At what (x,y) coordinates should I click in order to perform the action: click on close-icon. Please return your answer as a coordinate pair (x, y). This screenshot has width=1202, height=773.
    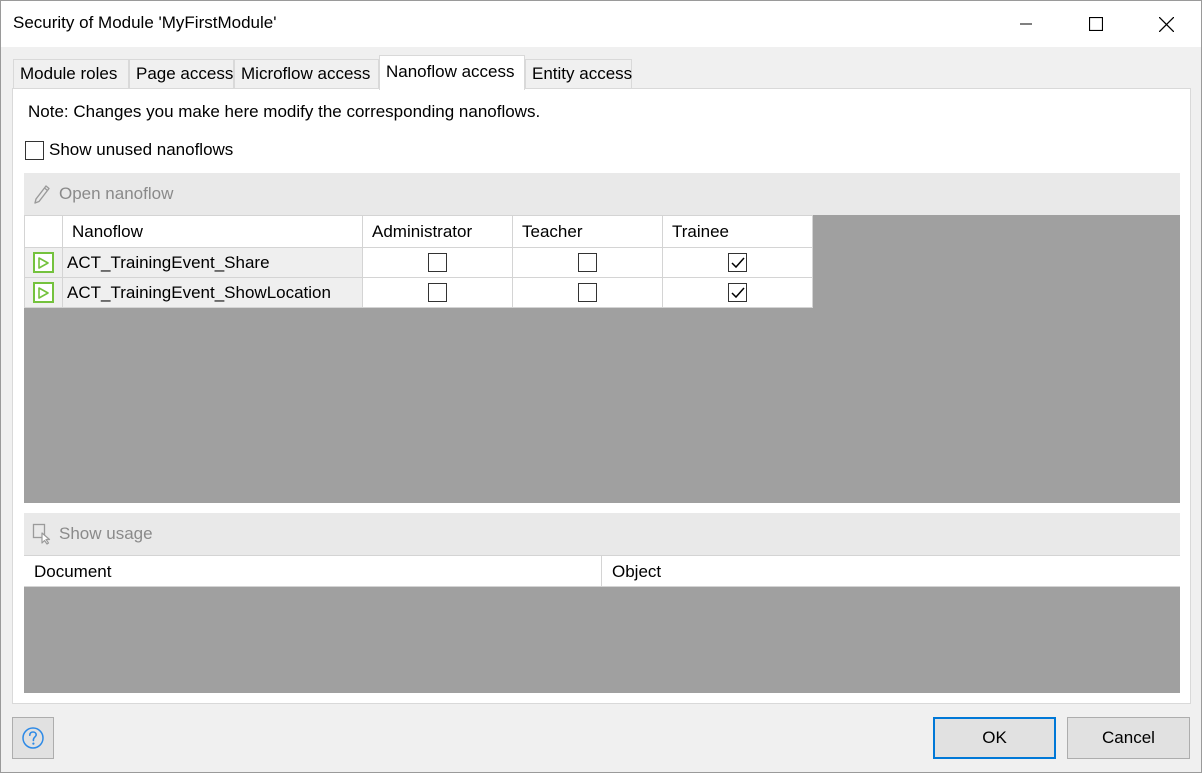
    Looking at the image, I should click on (1166, 24).